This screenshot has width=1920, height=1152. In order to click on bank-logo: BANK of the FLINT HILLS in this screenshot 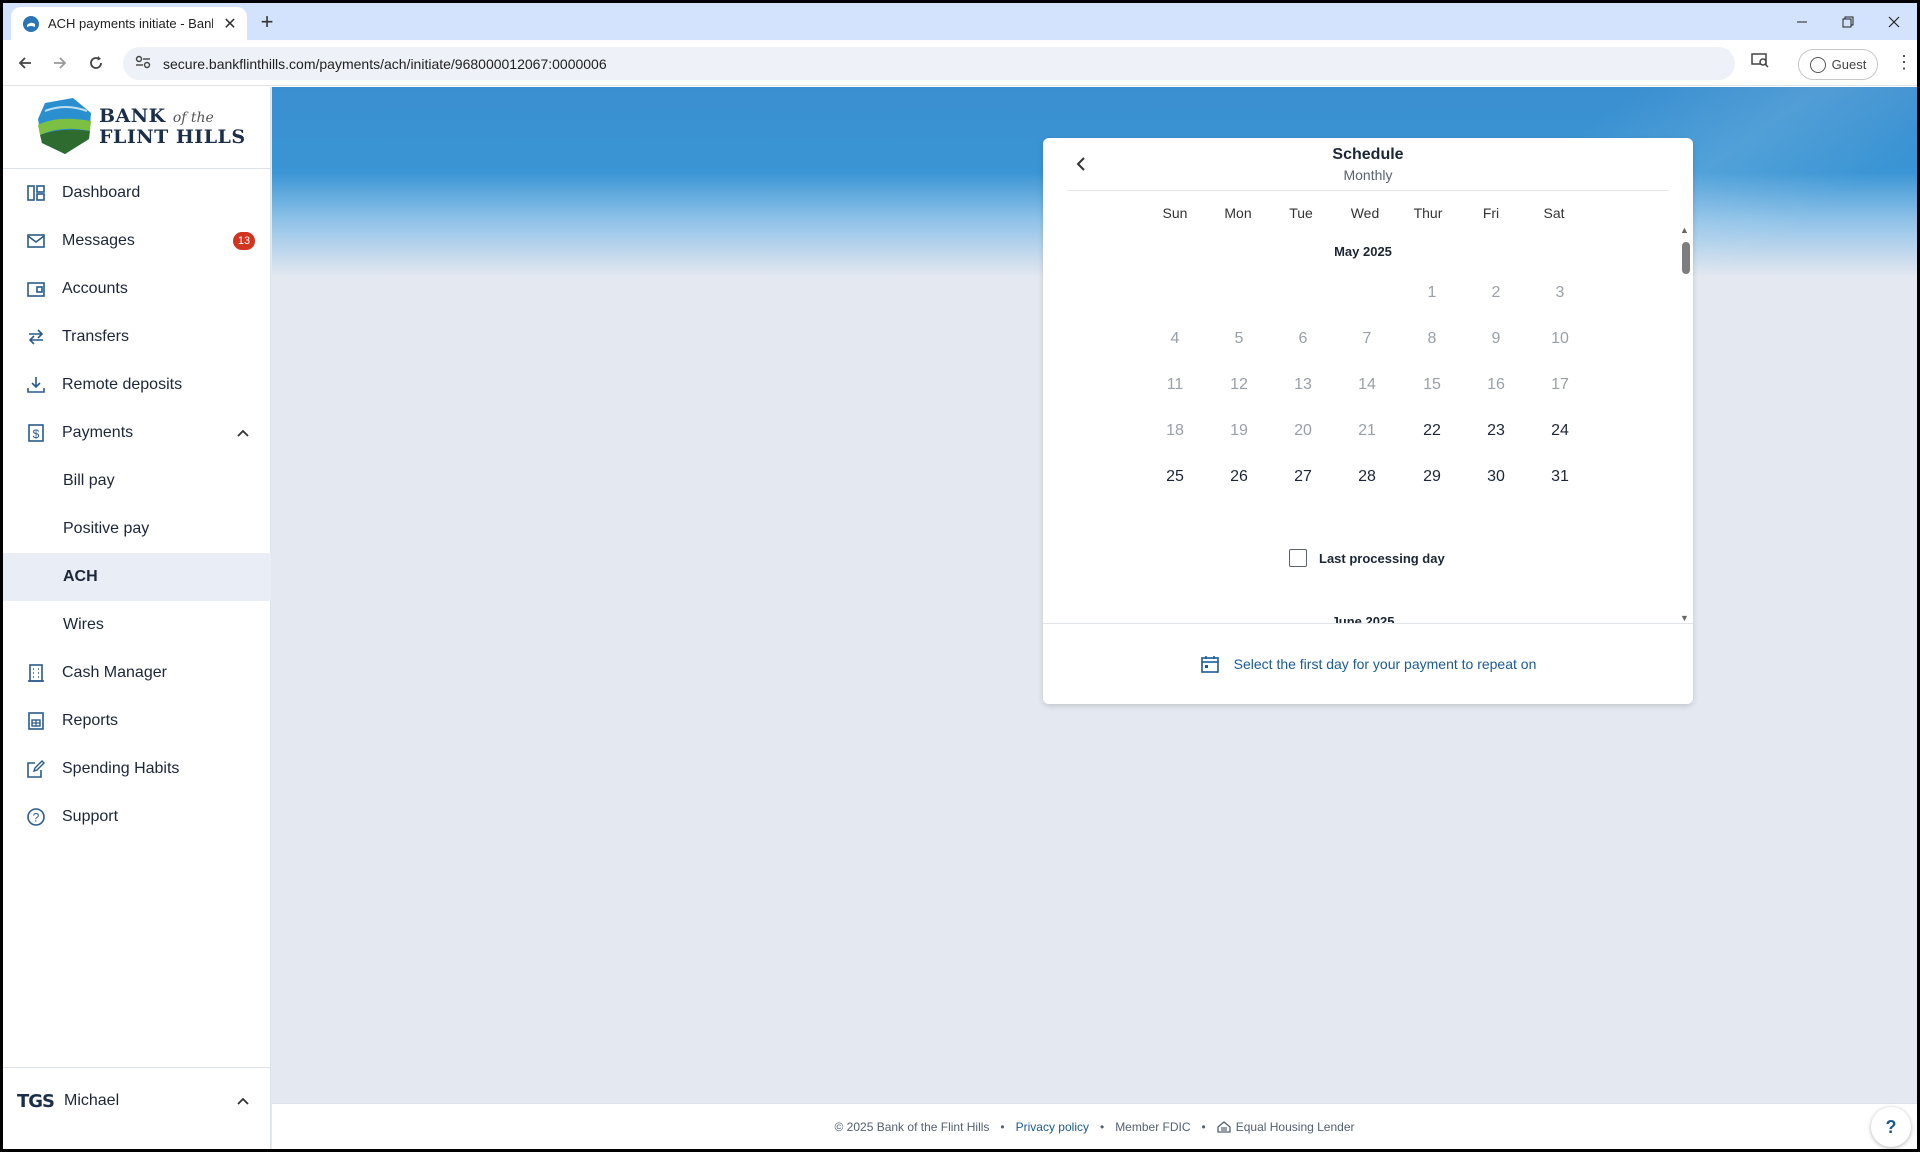, I will do `click(137, 128)`.